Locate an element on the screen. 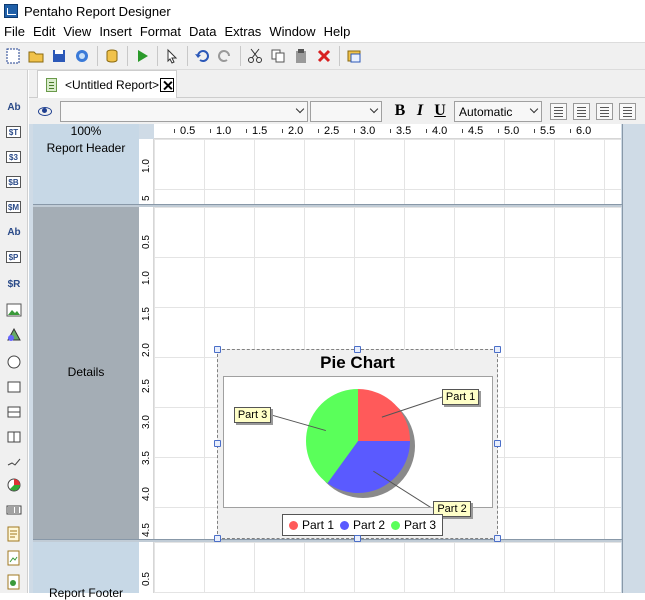 Image resolution: width=645 pixels, height=600 pixels. font-family-select is located at coordinates (184, 111).